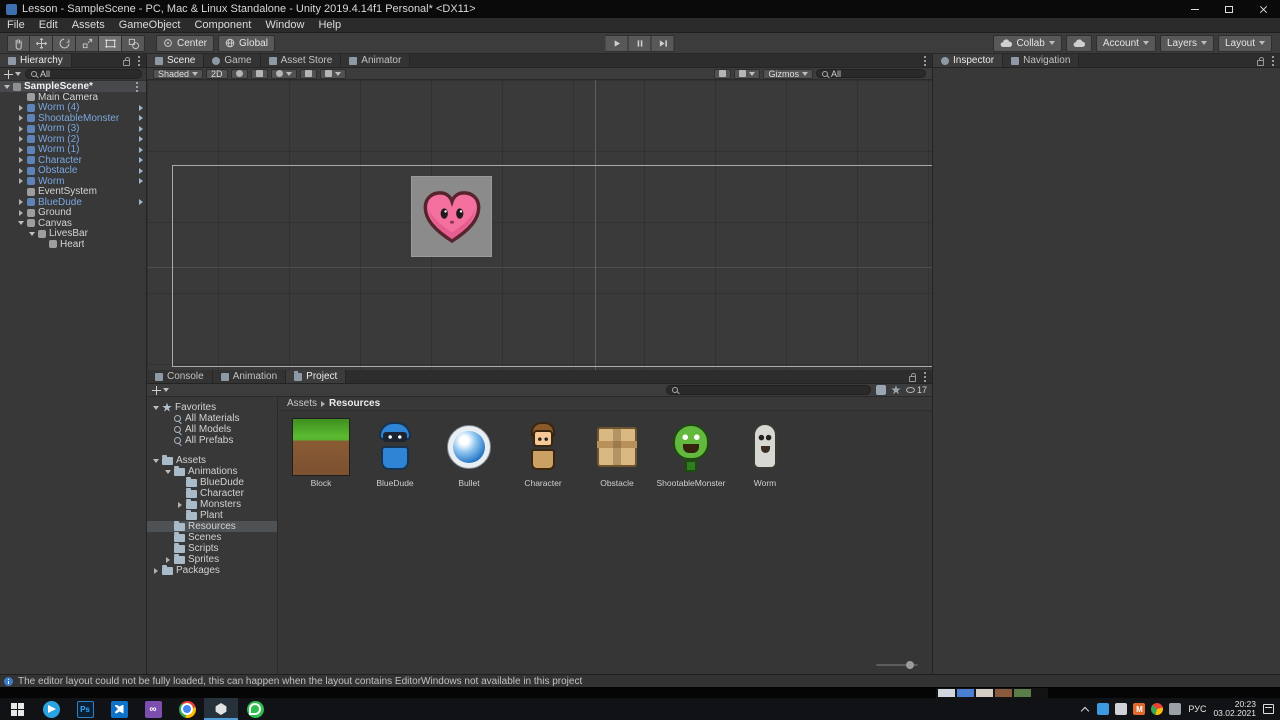 The image size is (1280, 720). What do you see at coordinates (87, 43) in the screenshot?
I see `scale-tool-button` at bounding box center [87, 43].